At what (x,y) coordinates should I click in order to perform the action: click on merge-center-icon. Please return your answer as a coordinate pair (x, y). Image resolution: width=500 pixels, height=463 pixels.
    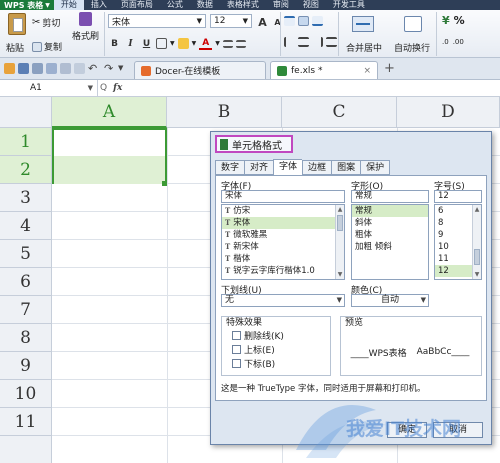
    Looking at the image, I should click on (363, 24).